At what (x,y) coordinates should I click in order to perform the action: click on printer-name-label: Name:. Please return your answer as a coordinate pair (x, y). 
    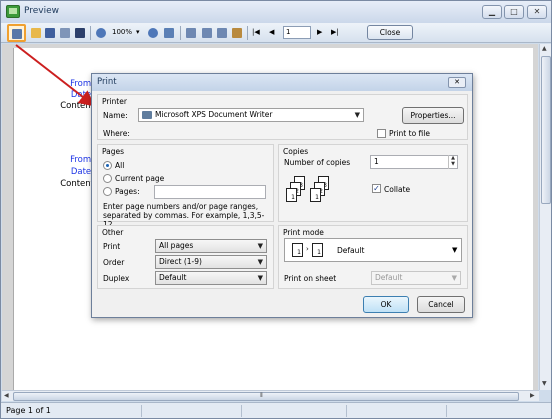
    Looking at the image, I should click on (115, 115).